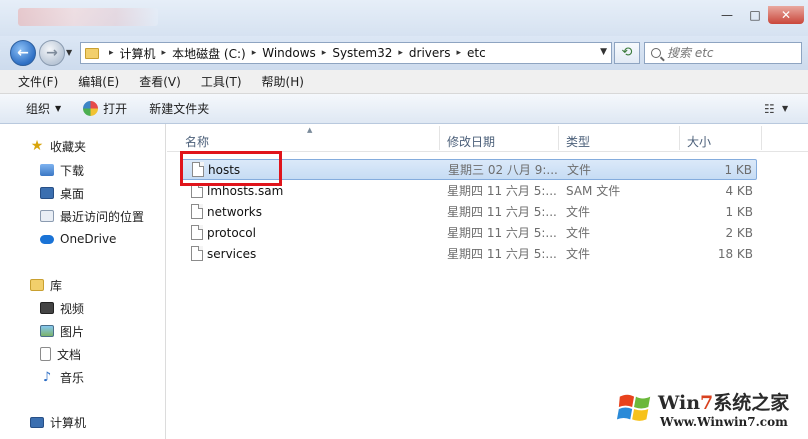 This screenshot has width=808, height=439. Describe the element at coordinates (578, 141) in the screenshot. I see `column-type: 类型` at that location.